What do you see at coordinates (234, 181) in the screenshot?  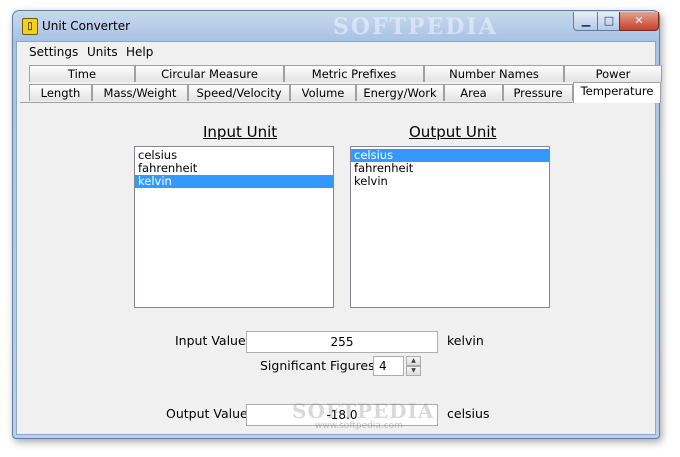 I see `list-item-selected: kelvin` at bounding box center [234, 181].